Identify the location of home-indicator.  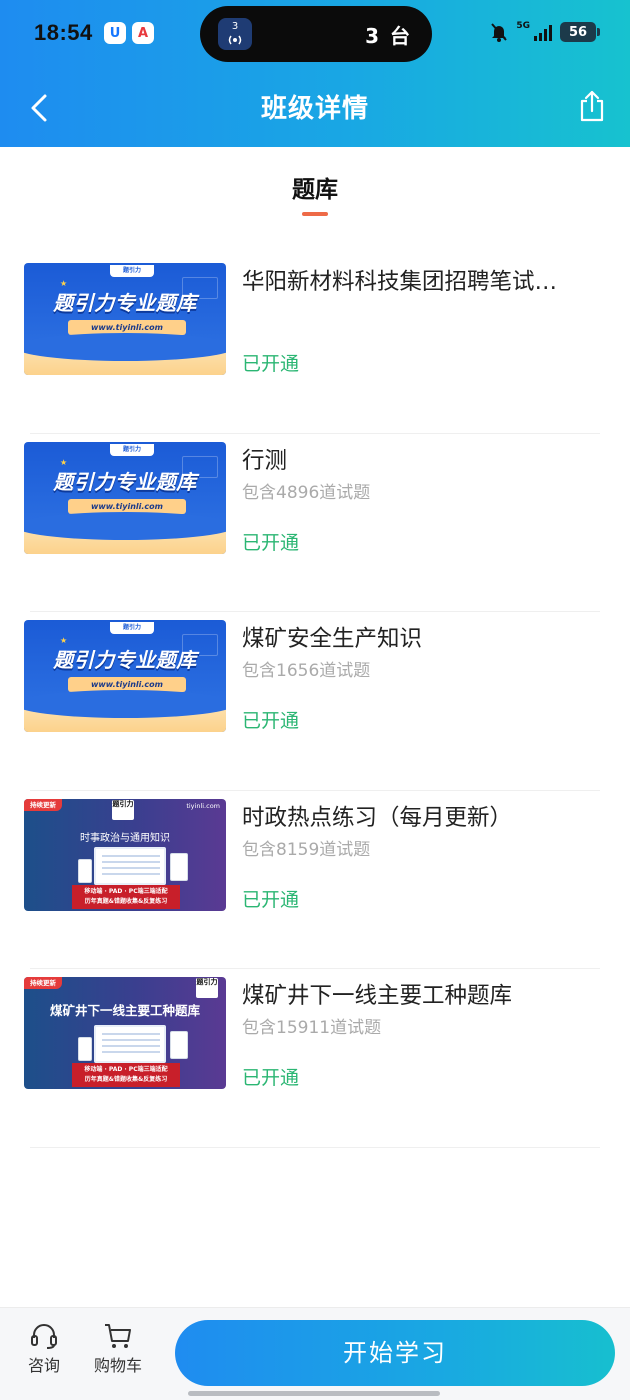
(314, 1393).